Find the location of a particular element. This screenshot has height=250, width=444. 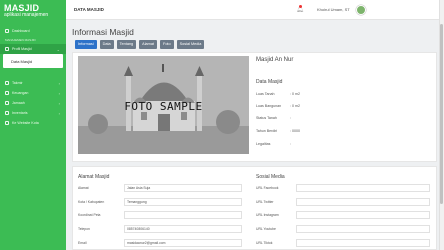

chevron-down-icon: ⌄ is located at coordinates (58, 49).